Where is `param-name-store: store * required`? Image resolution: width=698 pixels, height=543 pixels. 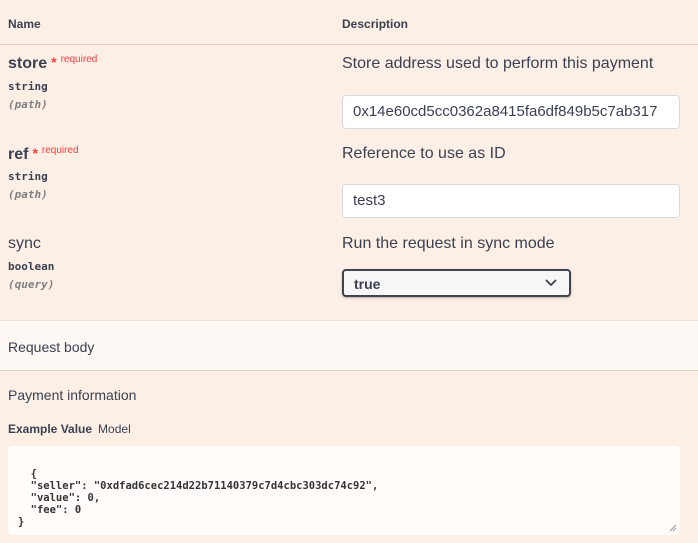 param-name-store: store * required is located at coordinates (52, 63).